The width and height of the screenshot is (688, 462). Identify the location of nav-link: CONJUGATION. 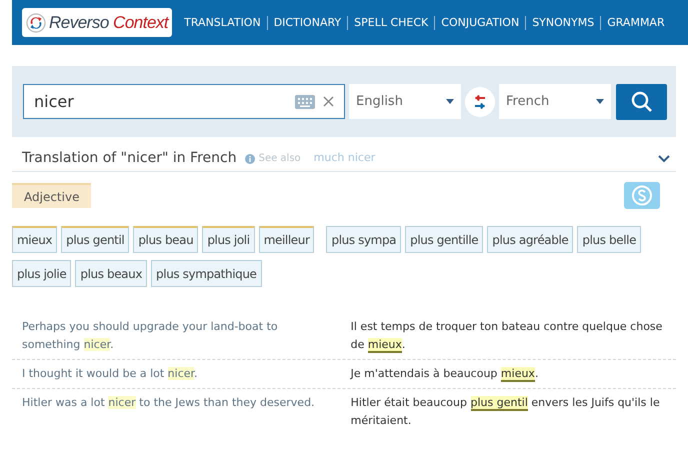
(480, 23).